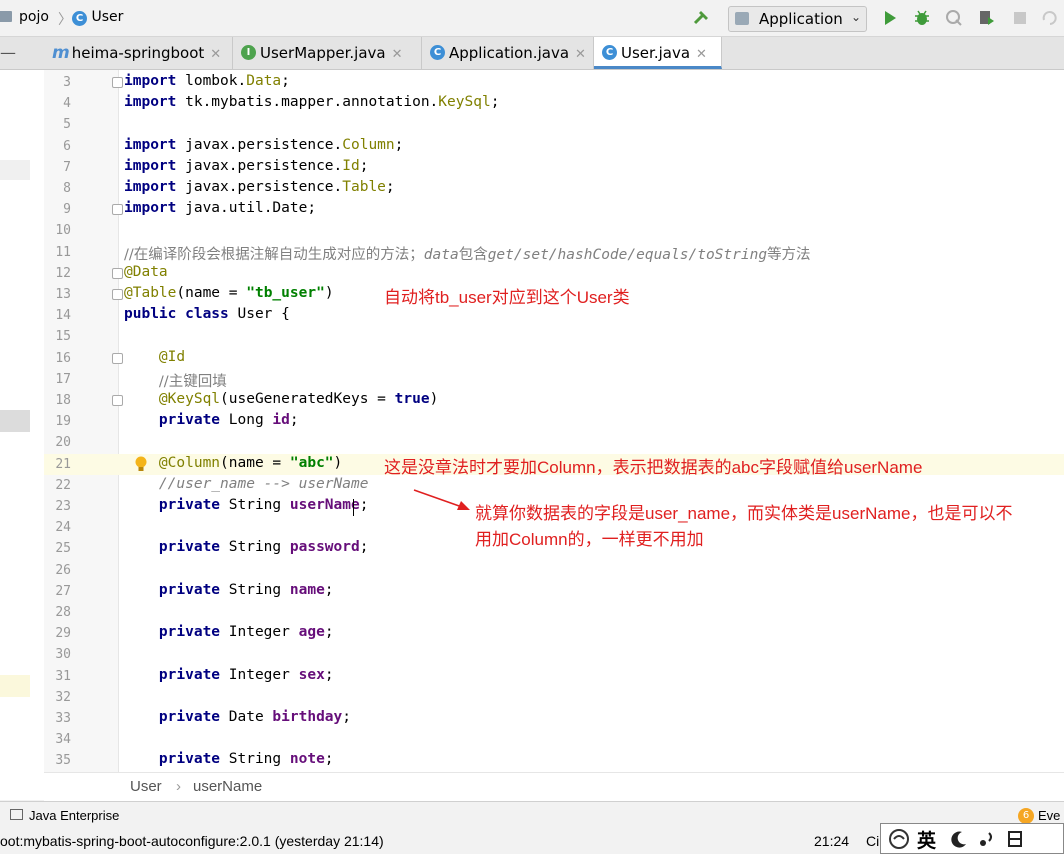 The height and width of the screenshot is (854, 1064). Describe the element at coordinates (744, 513) in the screenshot. I see `annotation-note-username-a: 就算你数据表的字段是user_name，而实体类是userName，也是可以不` at that location.